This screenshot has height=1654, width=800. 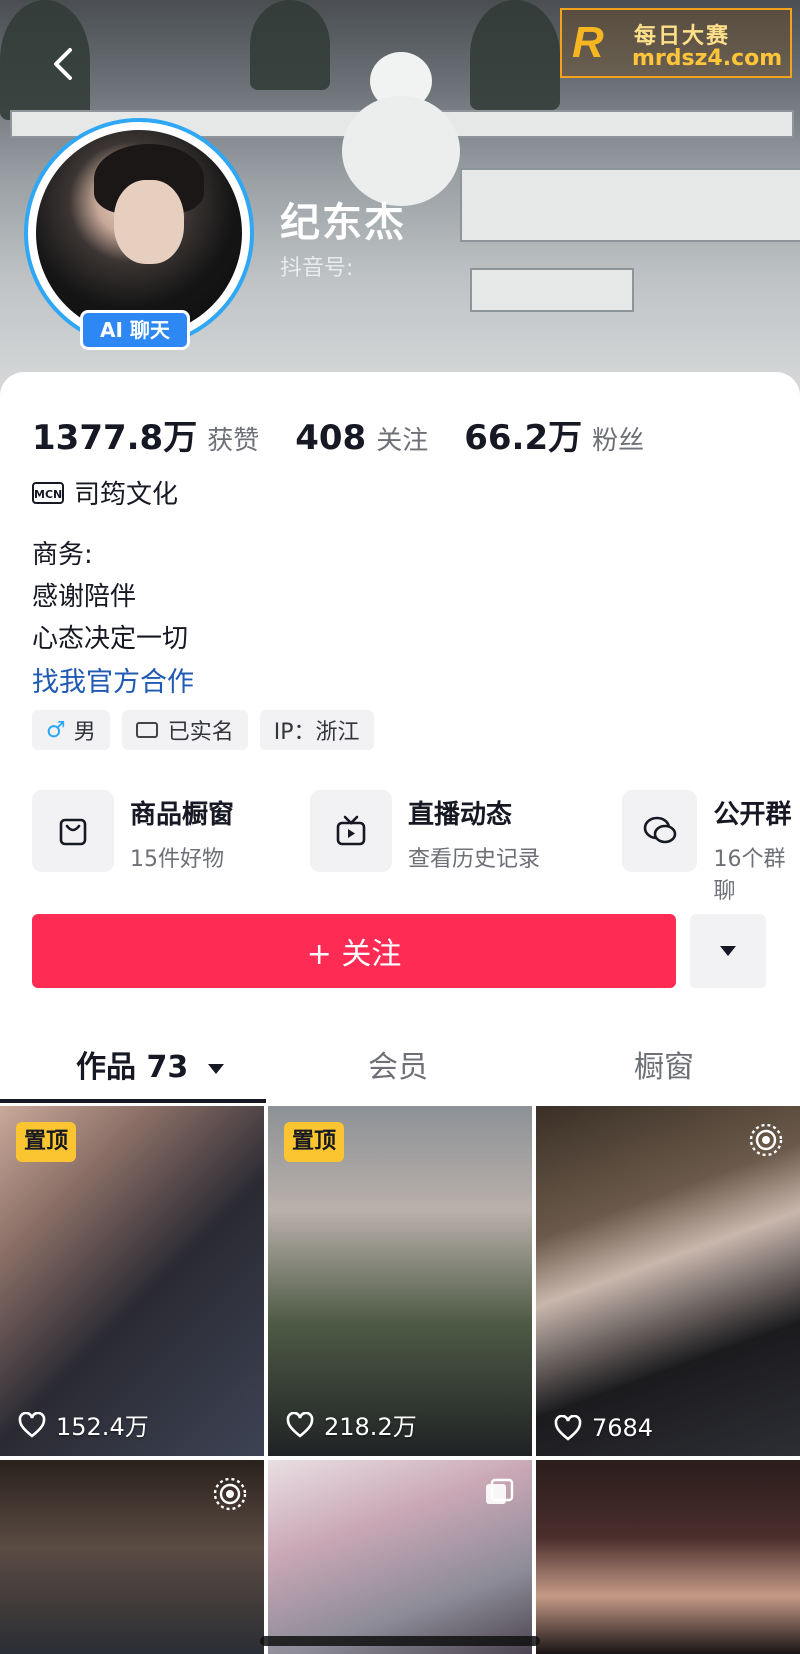 What do you see at coordinates (115, 438) in the screenshot?
I see `stat-likes-value: 1377.8万` at bounding box center [115, 438].